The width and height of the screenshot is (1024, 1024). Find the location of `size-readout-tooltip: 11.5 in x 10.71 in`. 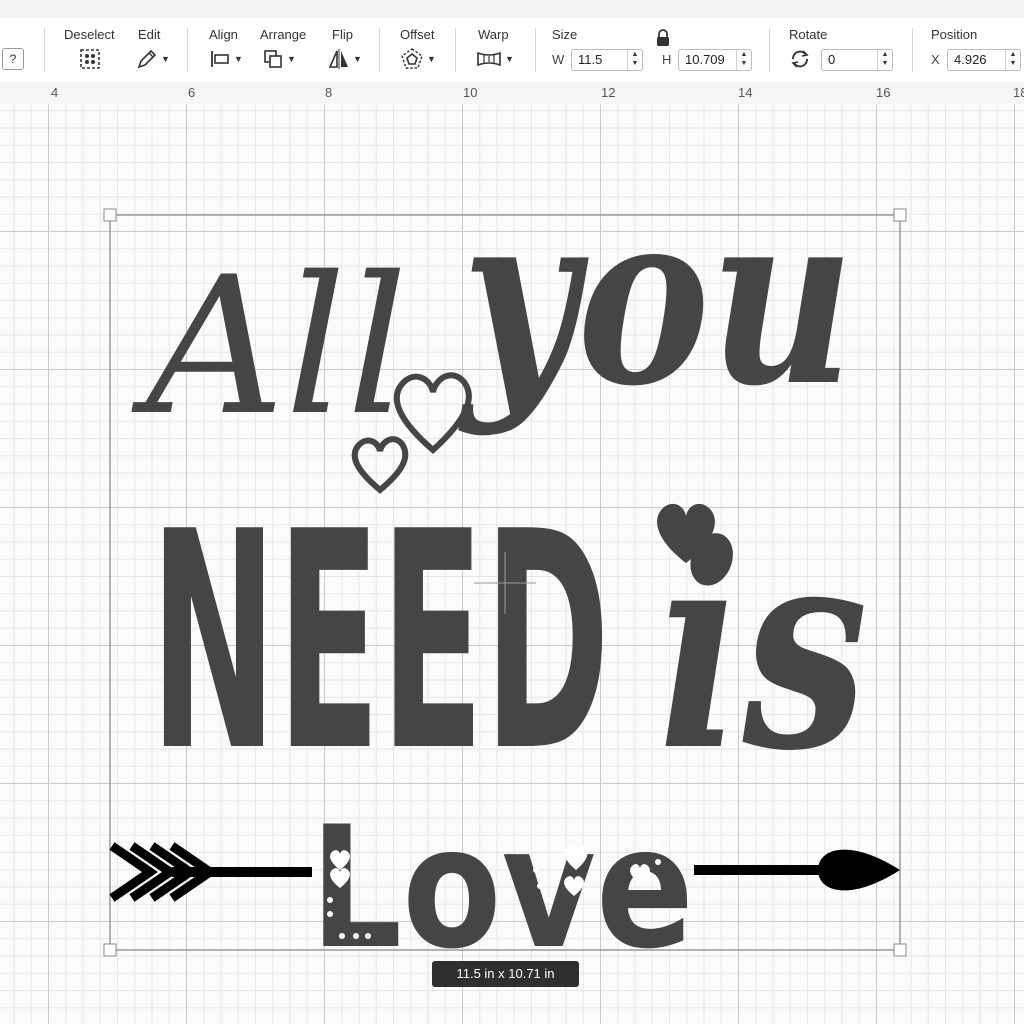

size-readout-tooltip: 11.5 in x 10.71 in is located at coordinates (505, 974).